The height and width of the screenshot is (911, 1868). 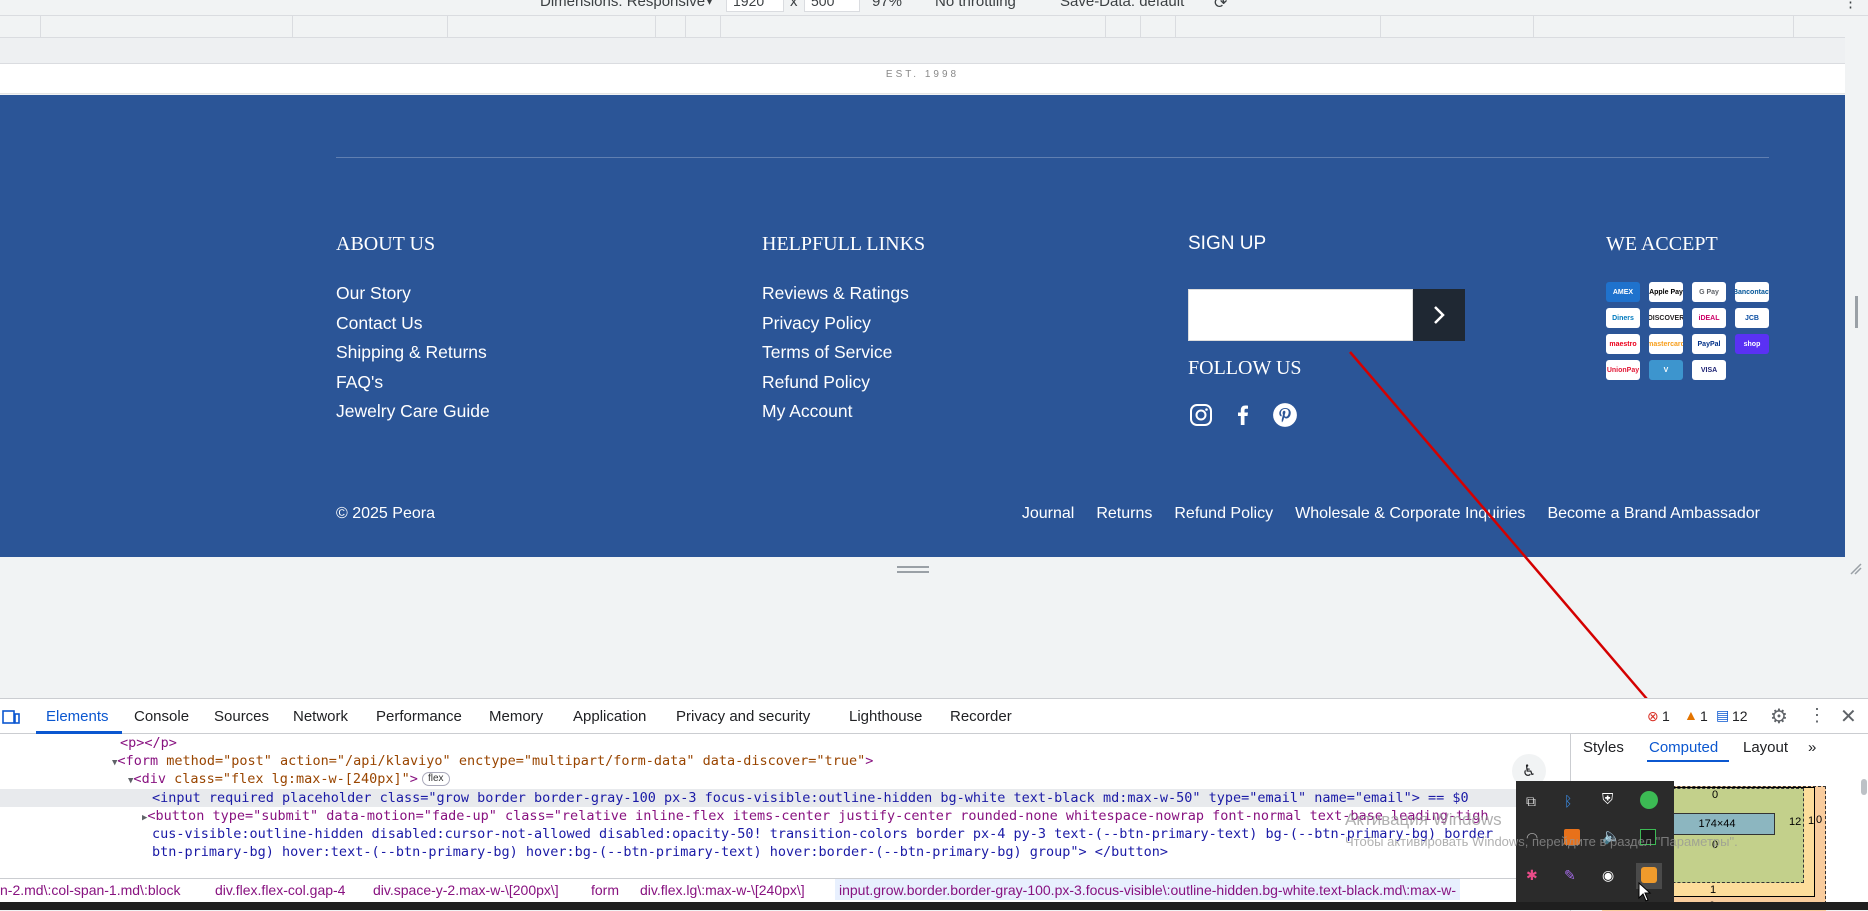 What do you see at coordinates (835, 328) in the screenshot?
I see `footer-link: Privacy Policy` at bounding box center [835, 328].